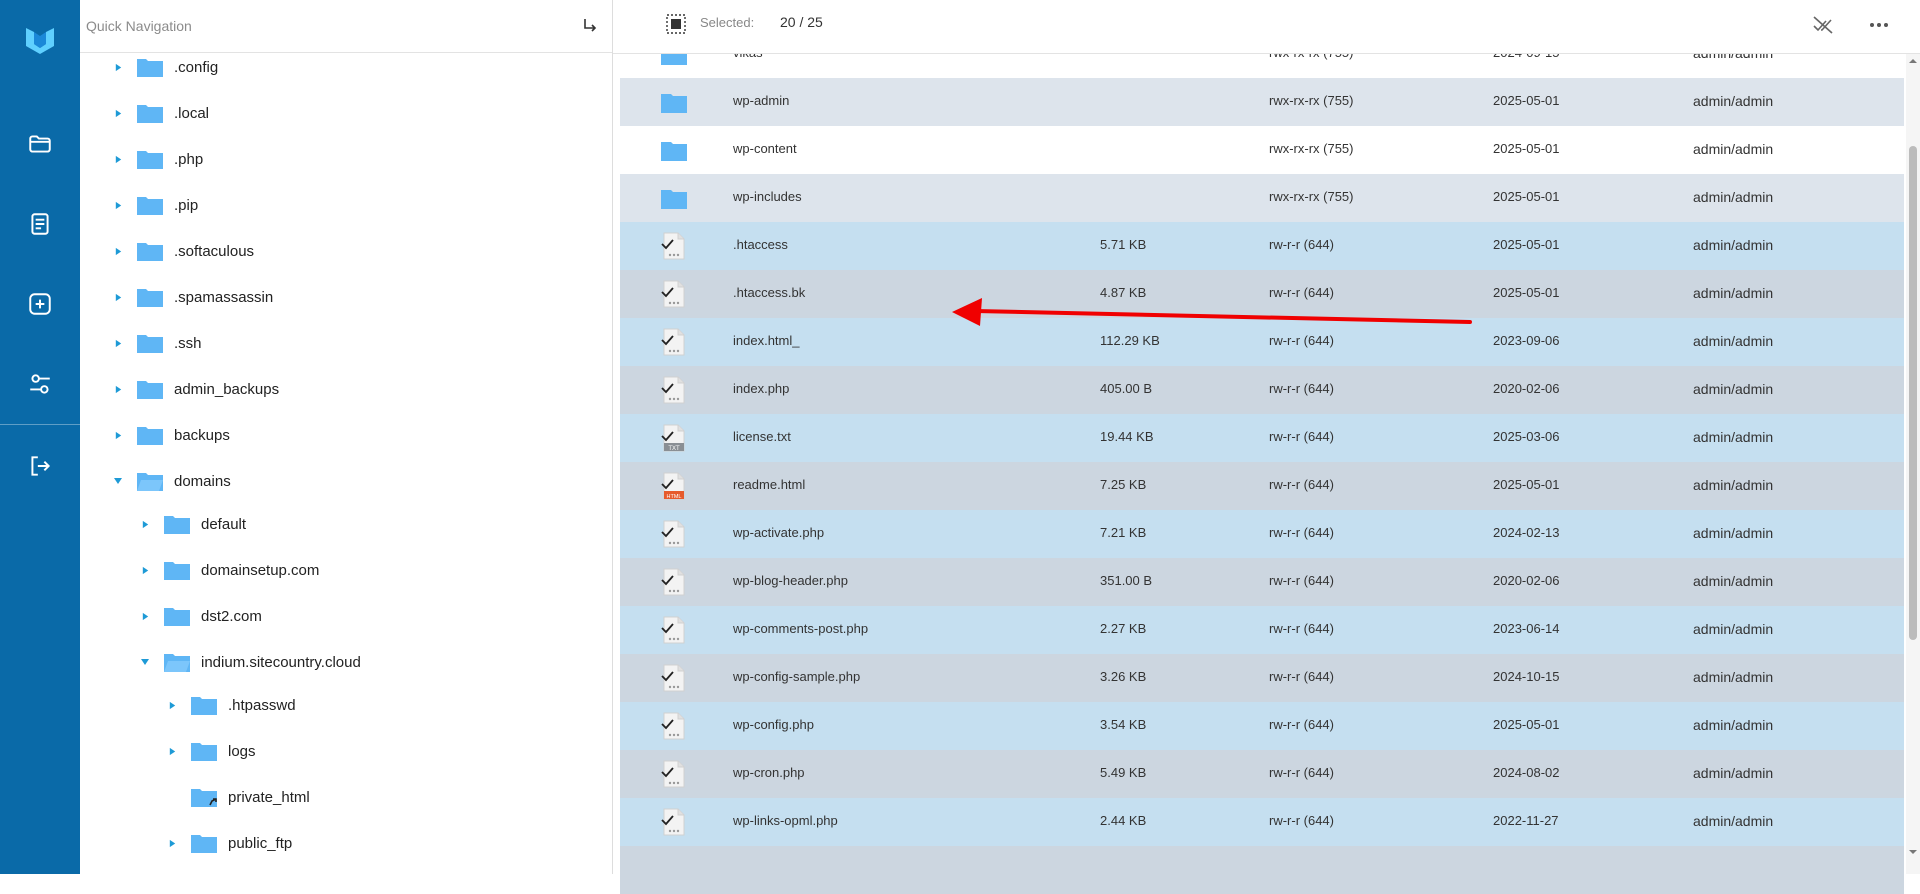 This screenshot has height=894, width=1920. What do you see at coordinates (590, 26) in the screenshot?
I see `go-to-arrow-icon` at bounding box center [590, 26].